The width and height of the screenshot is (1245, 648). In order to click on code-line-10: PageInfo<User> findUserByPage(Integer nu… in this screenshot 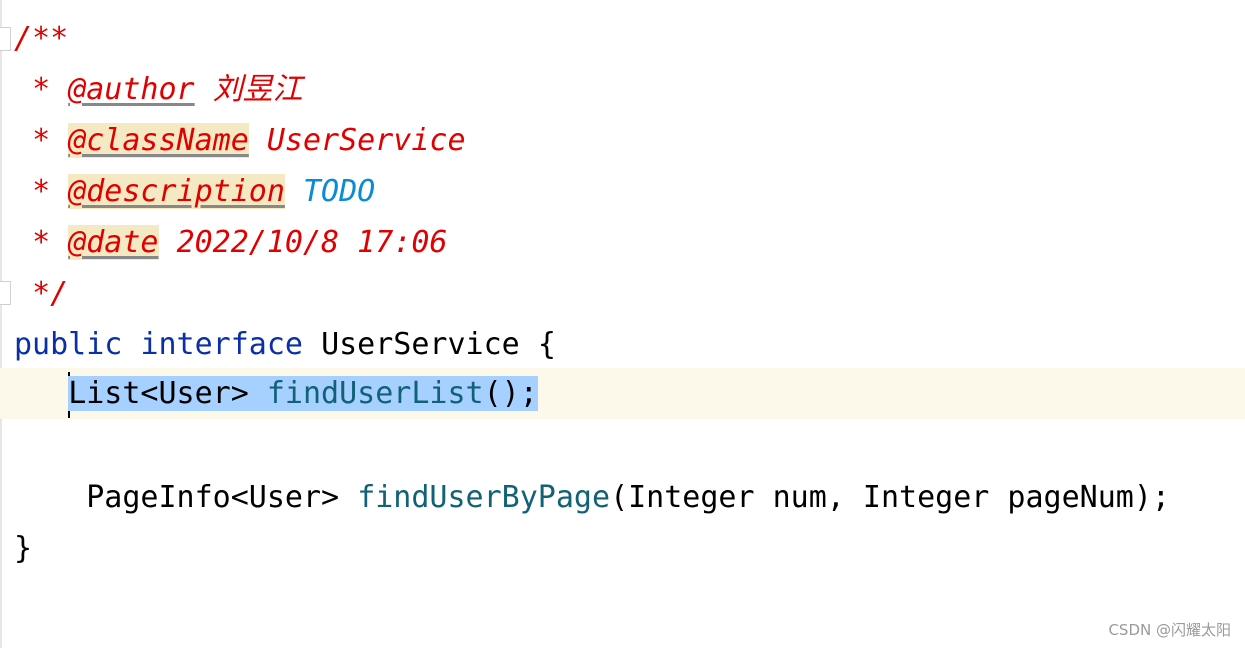, I will do `click(592, 497)`.